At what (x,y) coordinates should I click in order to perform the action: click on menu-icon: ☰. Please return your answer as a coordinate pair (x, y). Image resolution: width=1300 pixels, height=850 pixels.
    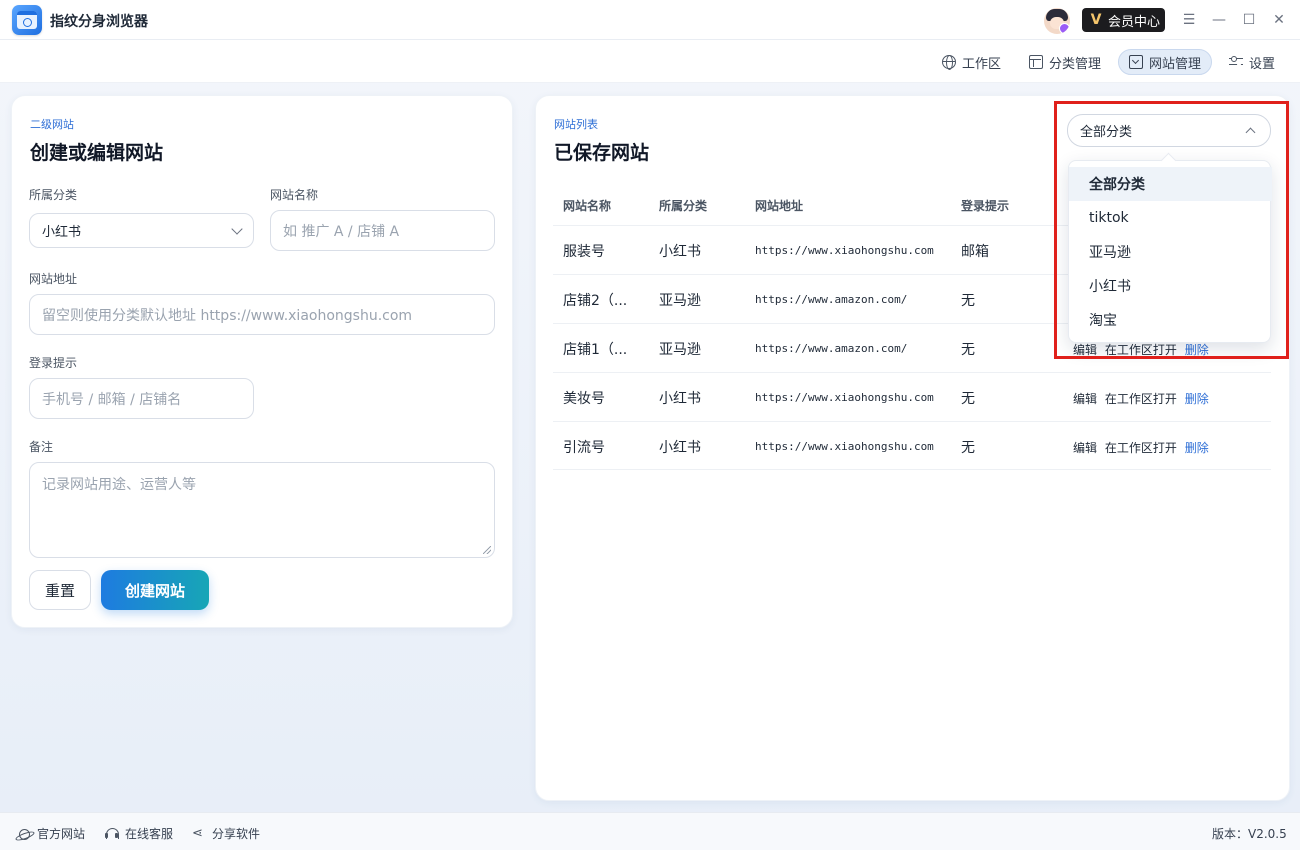
    Looking at the image, I should click on (1189, 20).